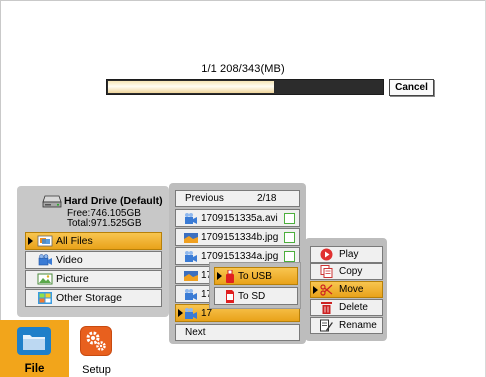 Image resolution: width=486 pixels, height=377 pixels. I want to click on tab-file: File, so click(34, 348).